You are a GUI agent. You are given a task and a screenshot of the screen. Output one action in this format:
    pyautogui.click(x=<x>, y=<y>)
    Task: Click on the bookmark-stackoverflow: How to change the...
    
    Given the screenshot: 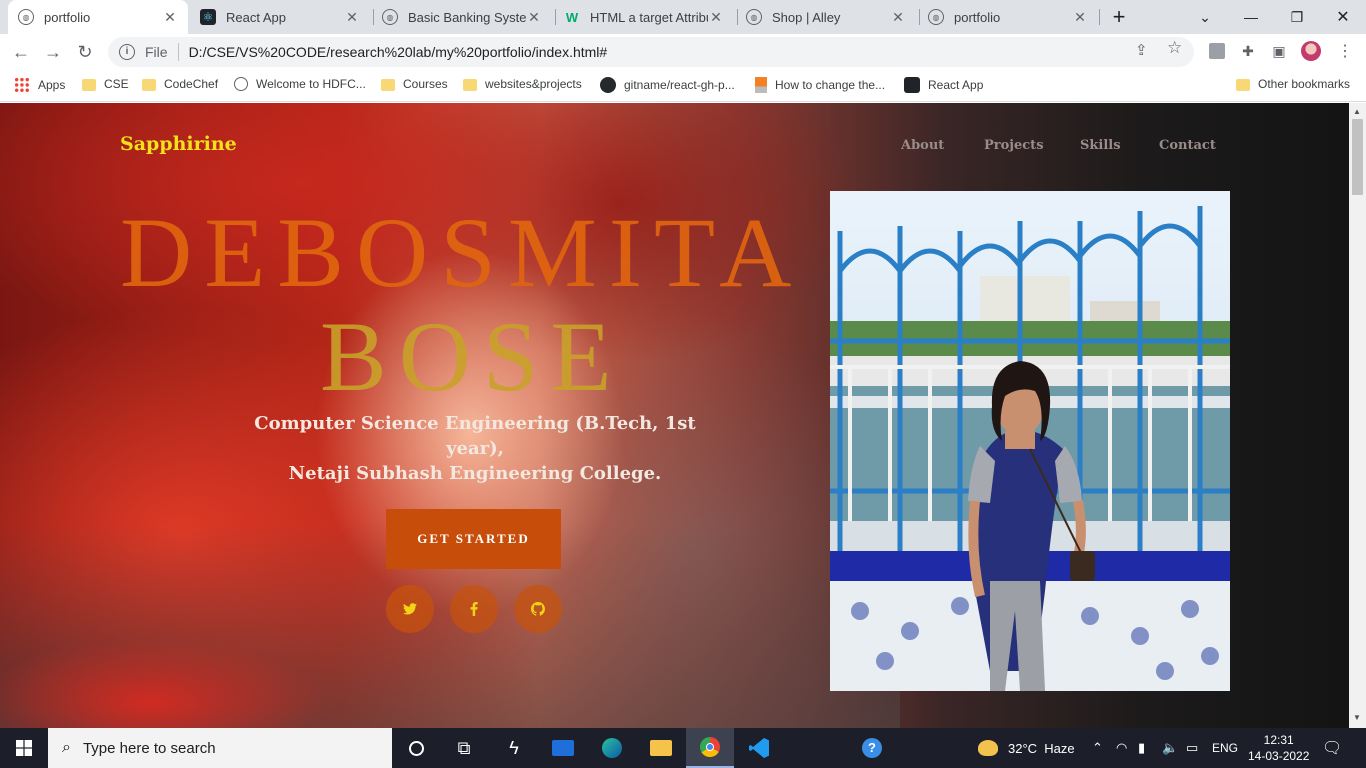 What is the action you would take?
    pyautogui.click(x=820, y=85)
    